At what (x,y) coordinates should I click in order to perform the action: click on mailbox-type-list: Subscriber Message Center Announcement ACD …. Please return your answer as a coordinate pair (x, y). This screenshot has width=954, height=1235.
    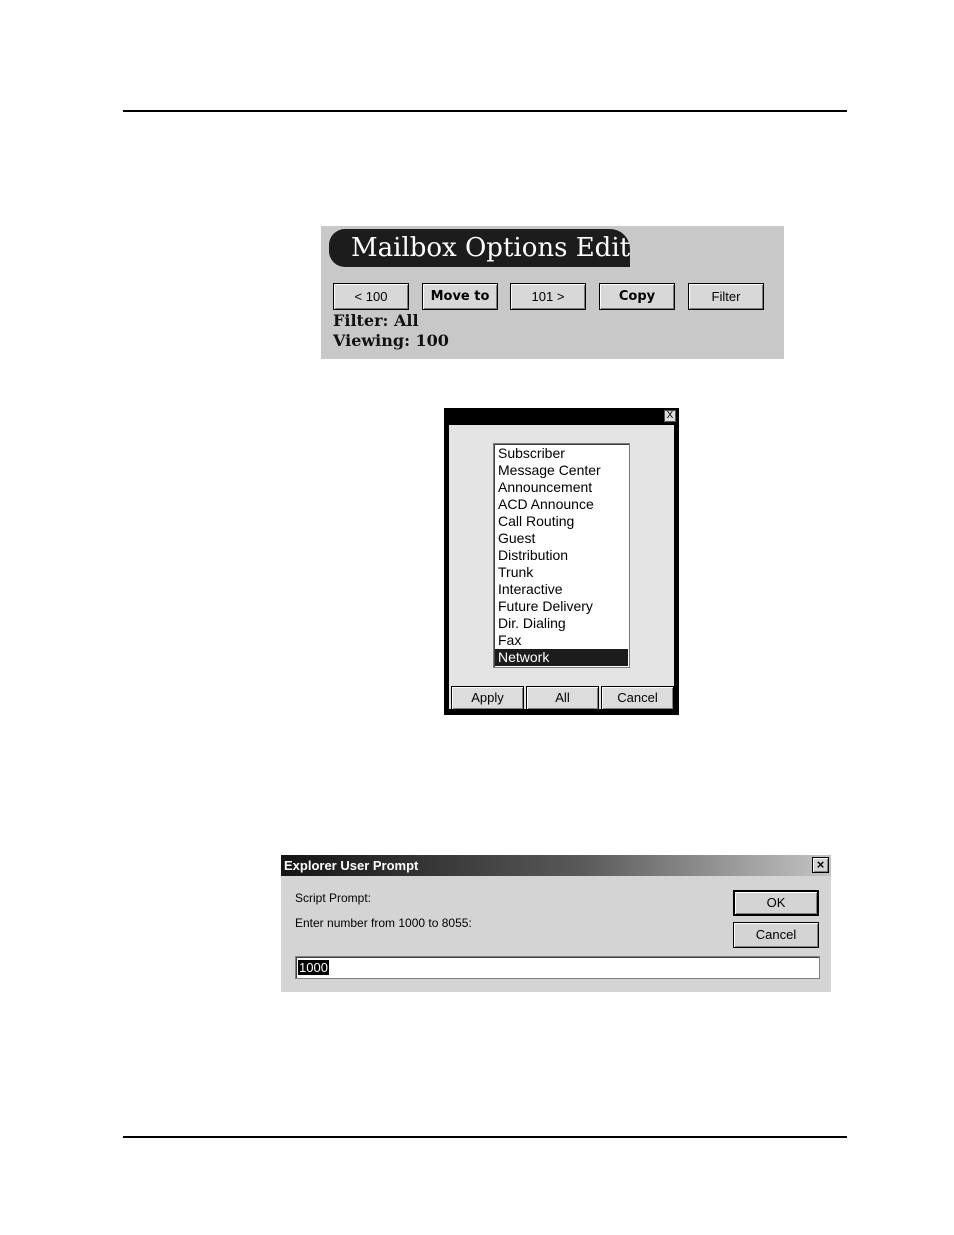
    Looking at the image, I should click on (561, 555).